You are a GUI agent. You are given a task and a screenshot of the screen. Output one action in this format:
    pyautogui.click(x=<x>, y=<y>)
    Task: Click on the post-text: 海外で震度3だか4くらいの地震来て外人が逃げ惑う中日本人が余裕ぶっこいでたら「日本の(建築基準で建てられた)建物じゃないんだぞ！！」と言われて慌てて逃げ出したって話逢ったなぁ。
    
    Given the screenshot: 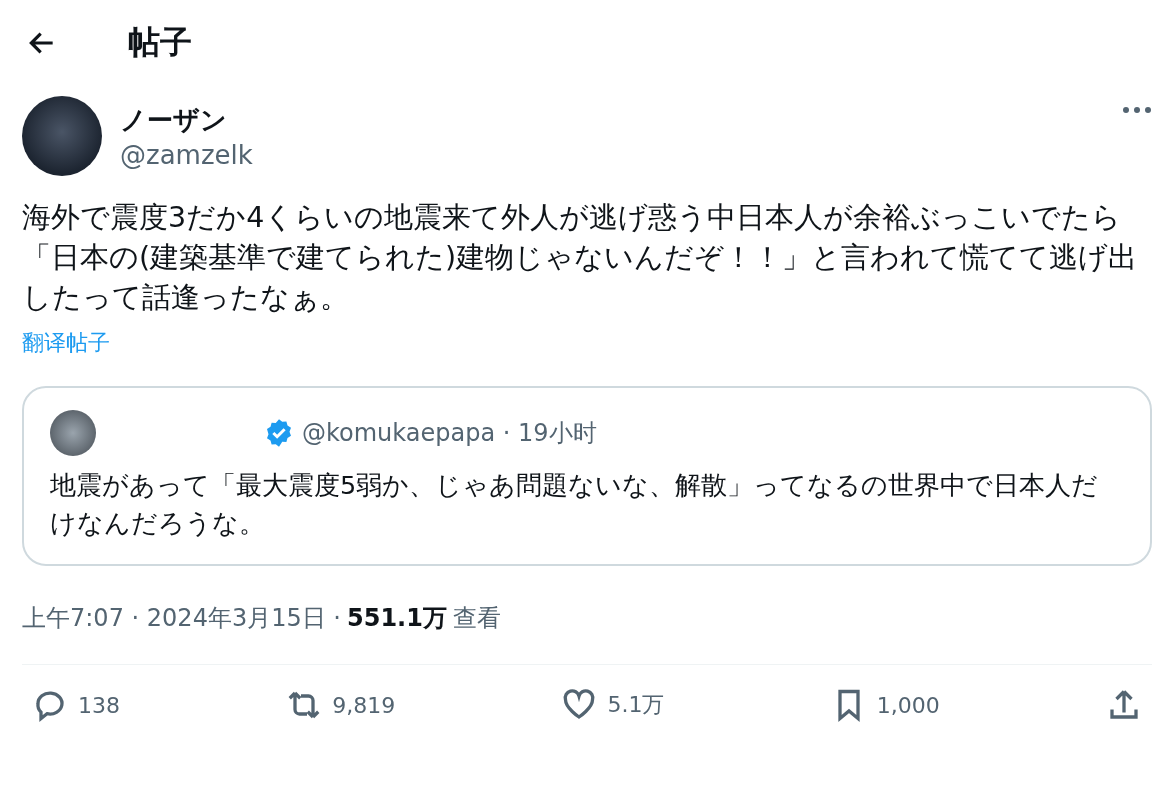 What is the action you would take?
    pyautogui.click(x=580, y=258)
    